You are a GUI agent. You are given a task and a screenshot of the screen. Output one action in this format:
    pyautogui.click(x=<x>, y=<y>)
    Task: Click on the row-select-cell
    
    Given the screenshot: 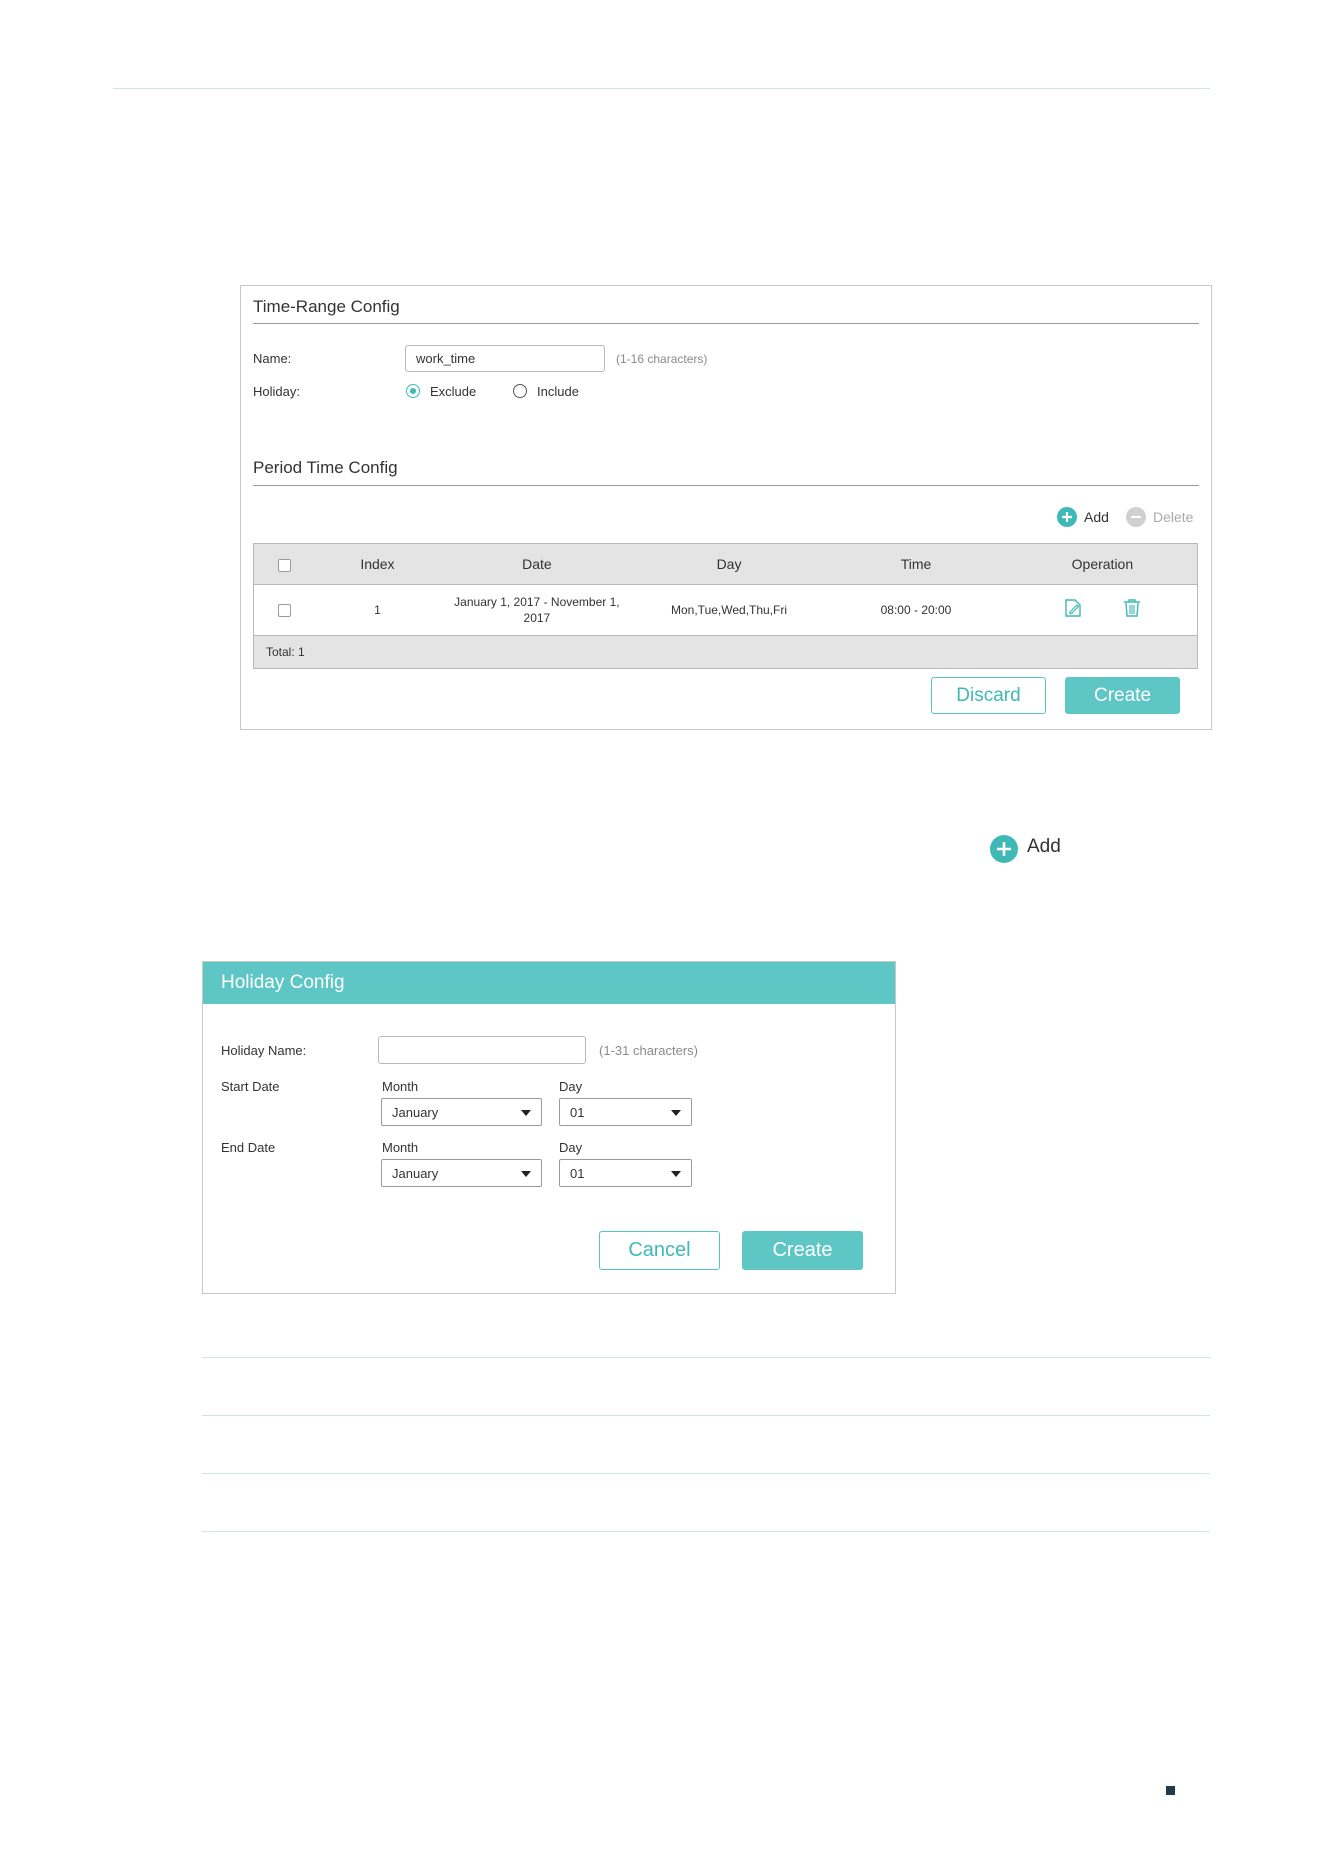 What is the action you would take?
    pyautogui.click(x=284, y=610)
    